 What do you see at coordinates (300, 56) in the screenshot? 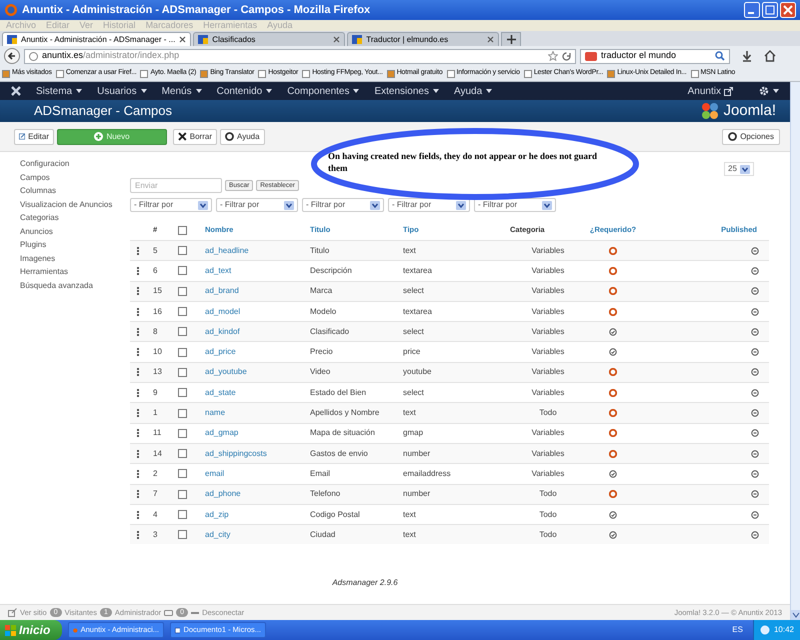
I see `address-field: anuntix.es/administrator/index.php` at bounding box center [300, 56].